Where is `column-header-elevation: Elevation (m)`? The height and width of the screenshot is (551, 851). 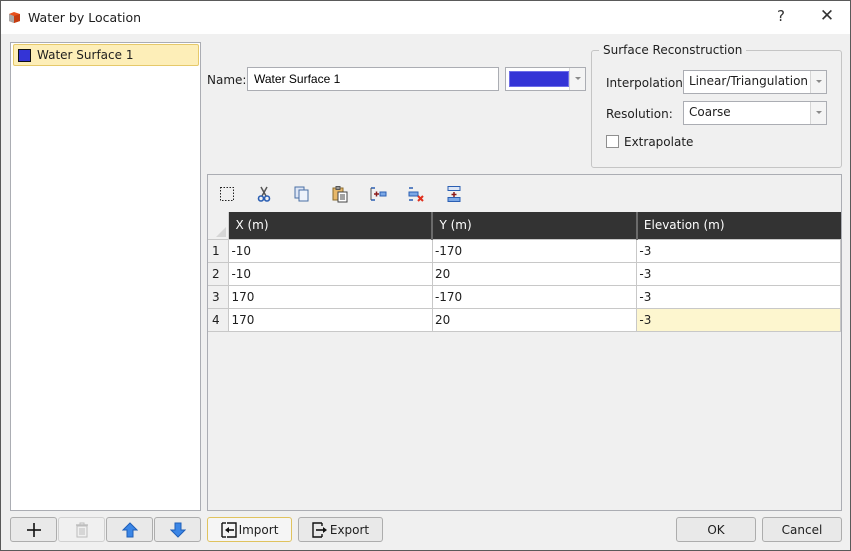 column-header-elevation: Elevation (m) is located at coordinates (738, 225).